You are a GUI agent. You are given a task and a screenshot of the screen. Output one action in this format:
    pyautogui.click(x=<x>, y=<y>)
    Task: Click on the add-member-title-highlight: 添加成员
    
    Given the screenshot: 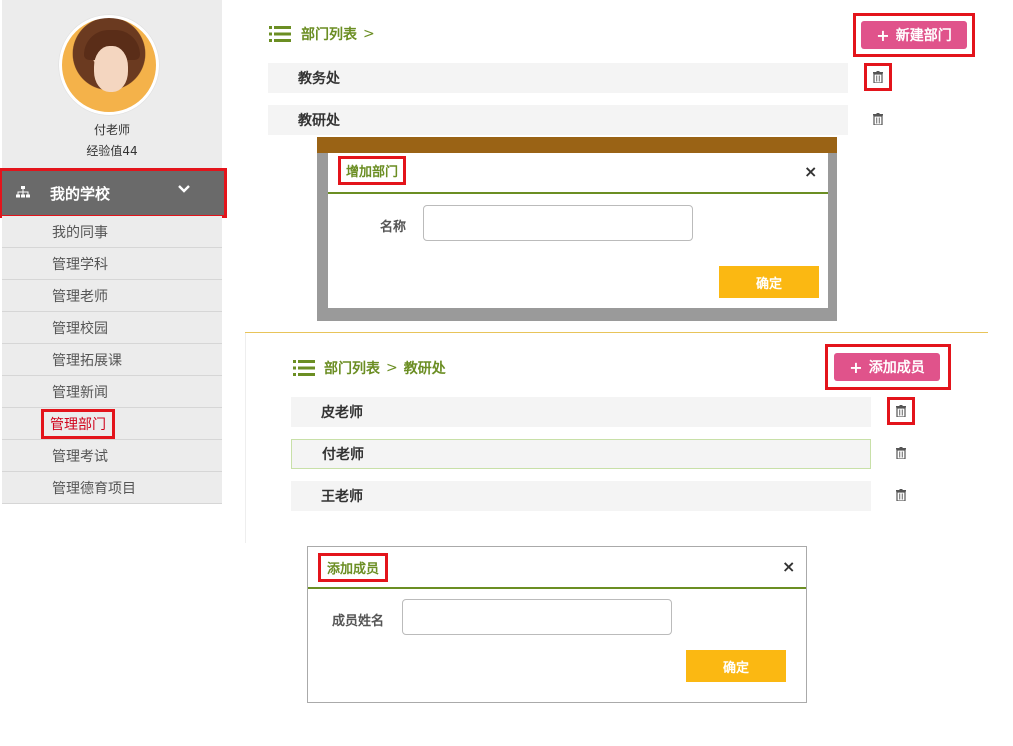 What is the action you would take?
    pyautogui.click(x=353, y=567)
    